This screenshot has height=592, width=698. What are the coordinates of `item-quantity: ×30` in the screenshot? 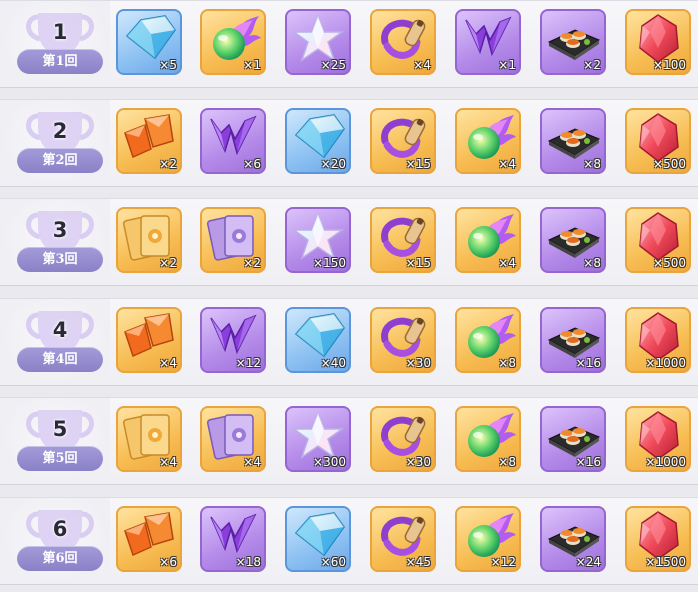 It's located at (418, 363).